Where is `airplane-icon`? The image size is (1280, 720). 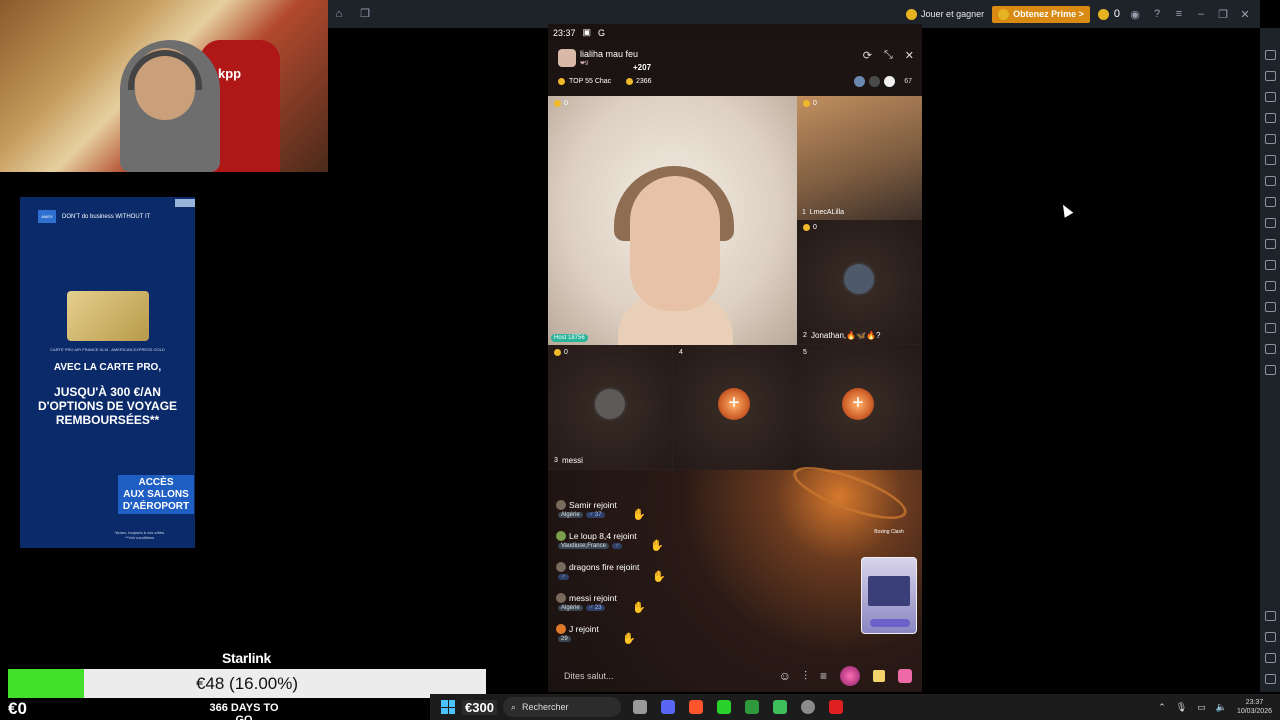 airplane-icon is located at coordinates (1270, 265).